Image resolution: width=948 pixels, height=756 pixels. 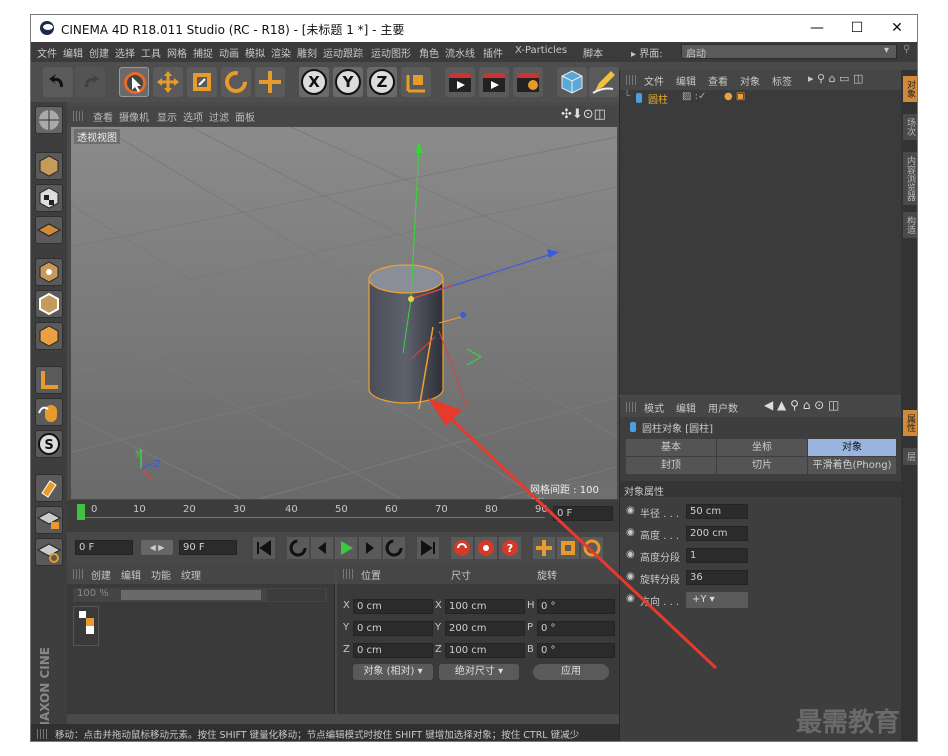 I want to click on menu-create: 创建, so click(x=99, y=52).